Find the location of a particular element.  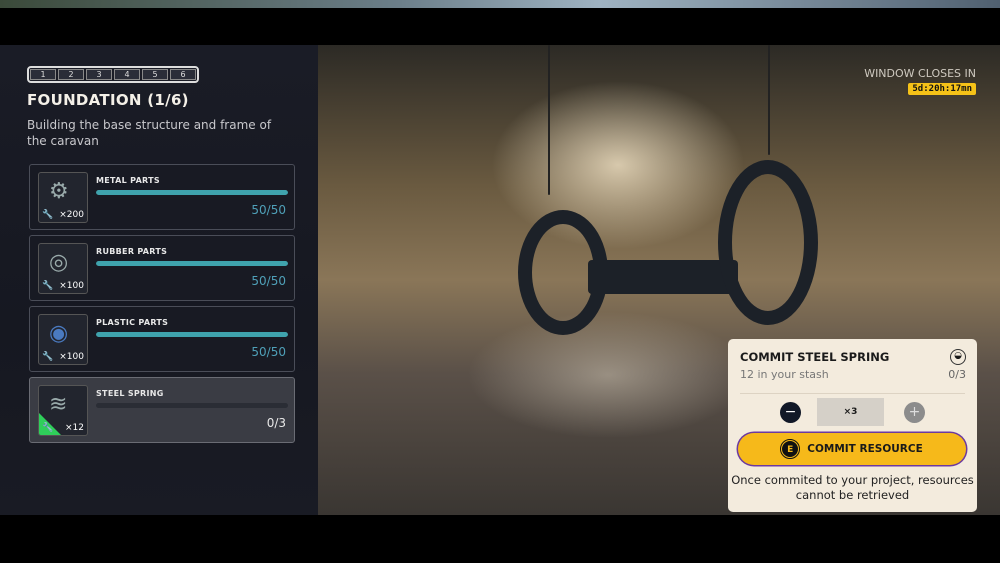

step-2: 2 is located at coordinates (71, 74).